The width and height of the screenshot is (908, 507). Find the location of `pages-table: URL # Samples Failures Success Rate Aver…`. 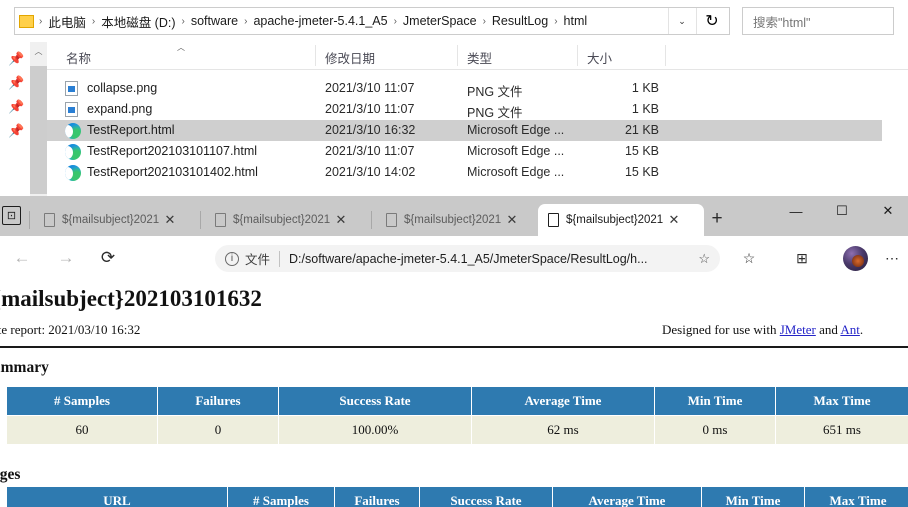

pages-table: URL # Samples Failures Success Rate Aver… is located at coordinates (457, 496).